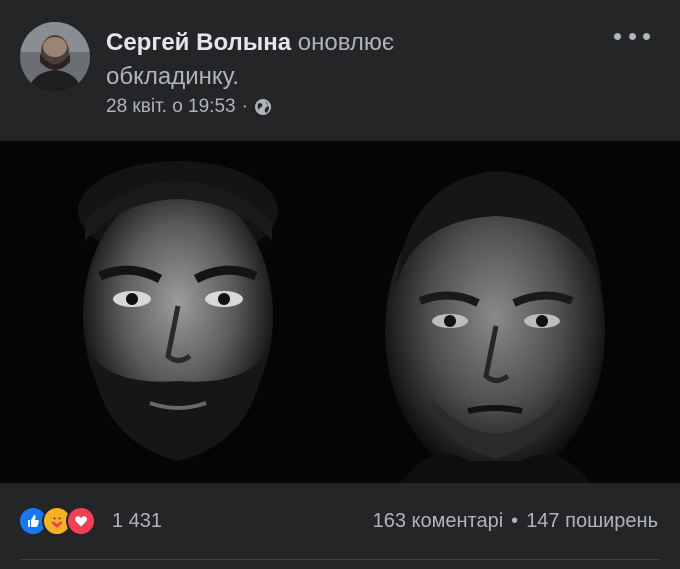 This screenshot has height=569, width=680. Describe the element at coordinates (55, 57) in the screenshot. I see `avatar` at that location.